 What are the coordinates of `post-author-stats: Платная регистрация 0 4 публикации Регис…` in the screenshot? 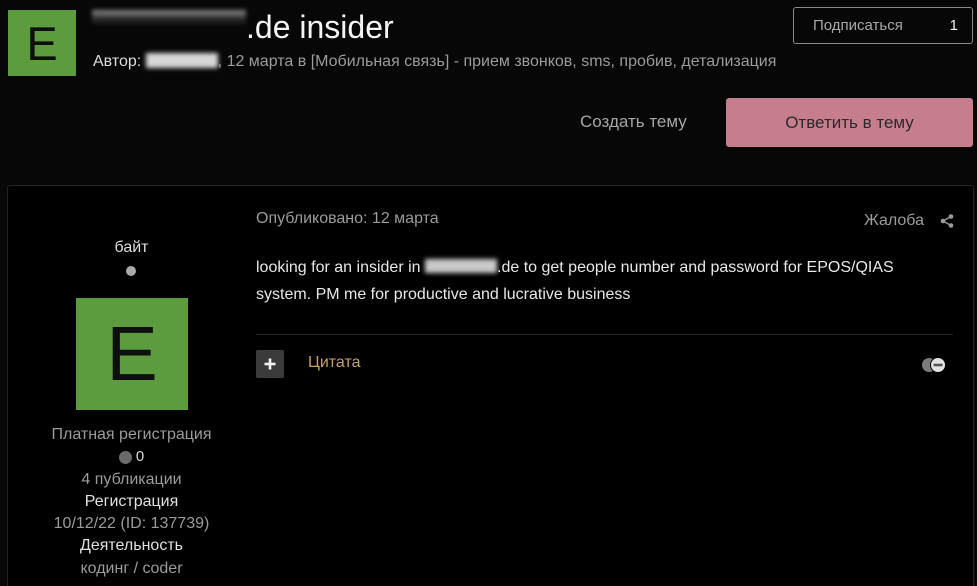 It's located at (131, 502).